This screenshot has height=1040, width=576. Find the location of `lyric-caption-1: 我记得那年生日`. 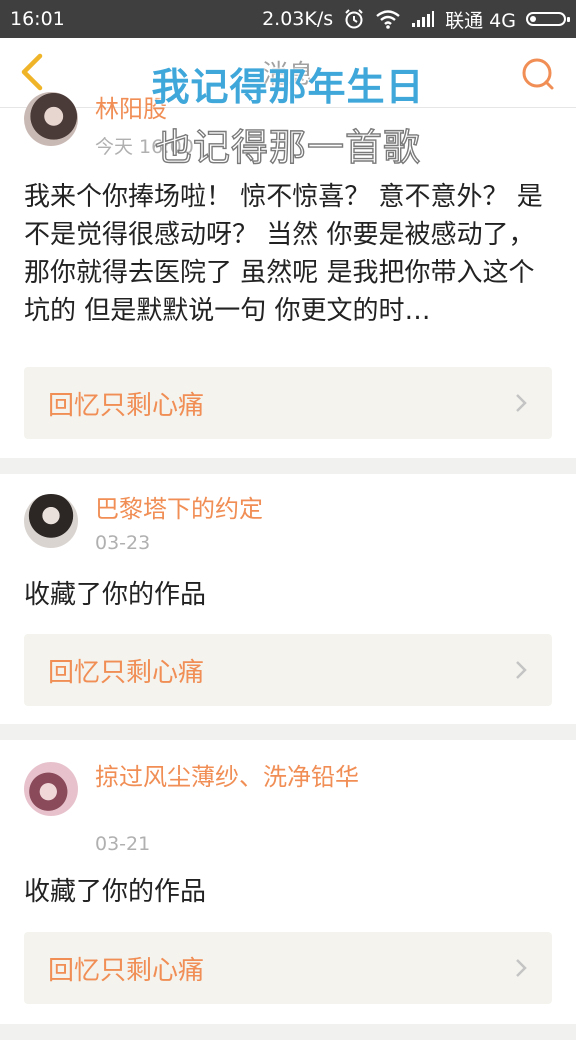

lyric-caption-1: 我记得那年生日 is located at coordinates (288, 87).